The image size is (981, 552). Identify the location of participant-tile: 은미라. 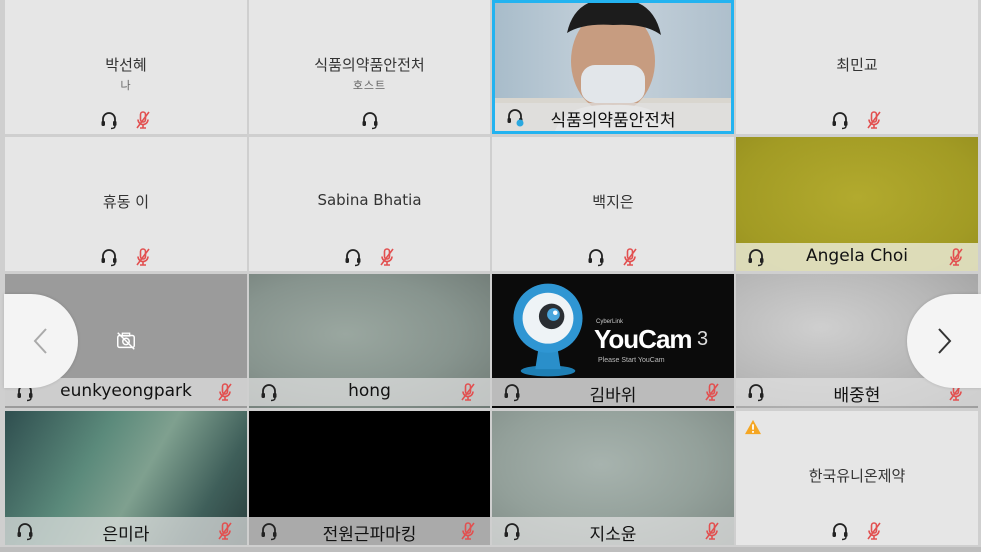
(126, 478).